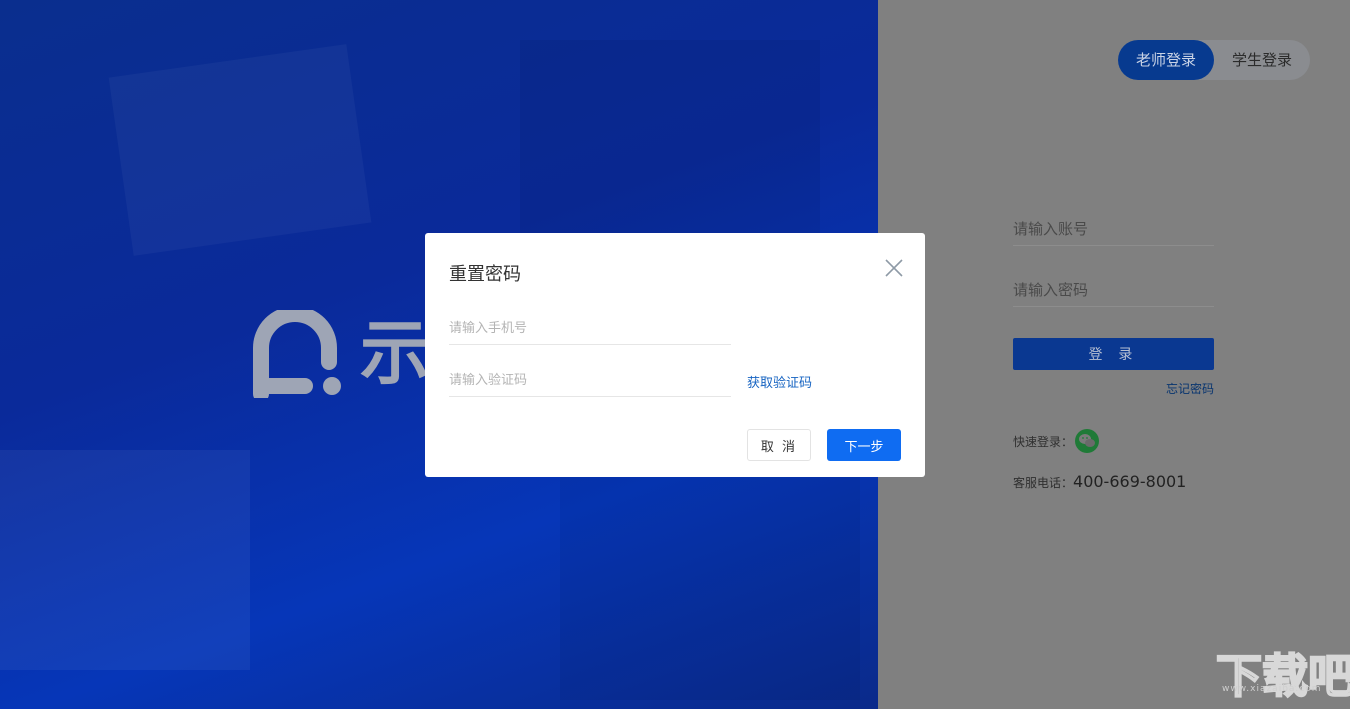 Image resolution: width=1350 pixels, height=709 pixels. What do you see at coordinates (590, 329) in the screenshot?
I see `phone-input` at bounding box center [590, 329].